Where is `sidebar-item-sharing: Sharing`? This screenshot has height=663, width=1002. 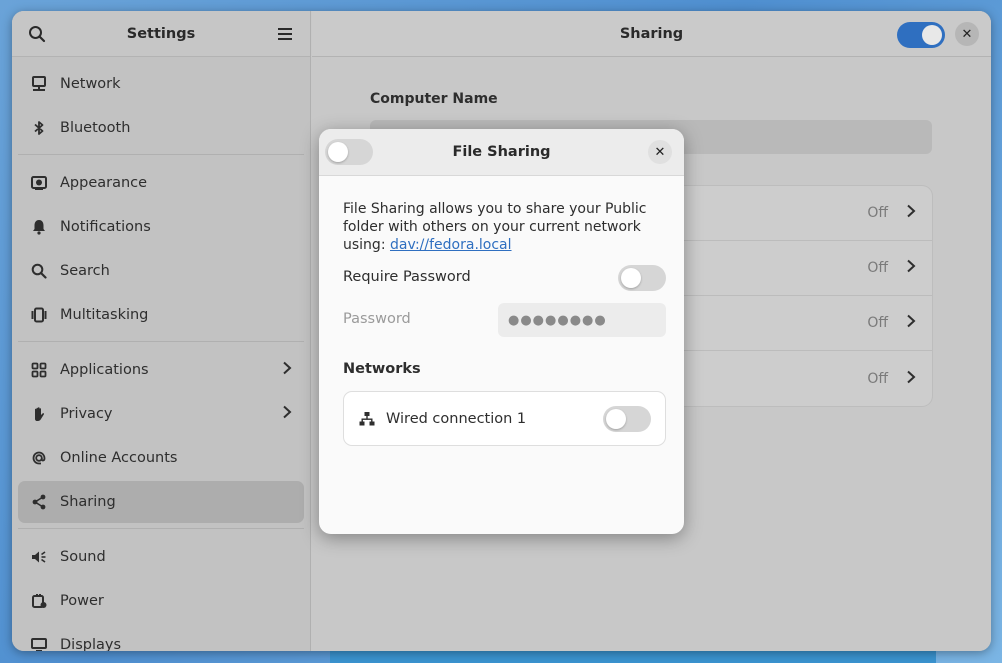
sidebar-item-sharing: Sharing is located at coordinates (161, 502).